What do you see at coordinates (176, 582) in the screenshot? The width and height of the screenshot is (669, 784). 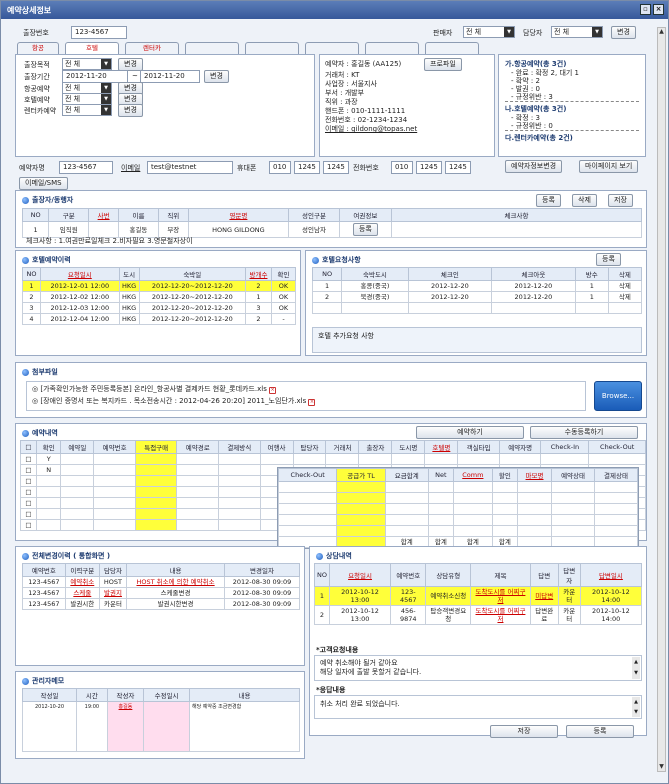 I see `cell: HOST 취소에 의한 예약취소` at bounding box center [176, 582].